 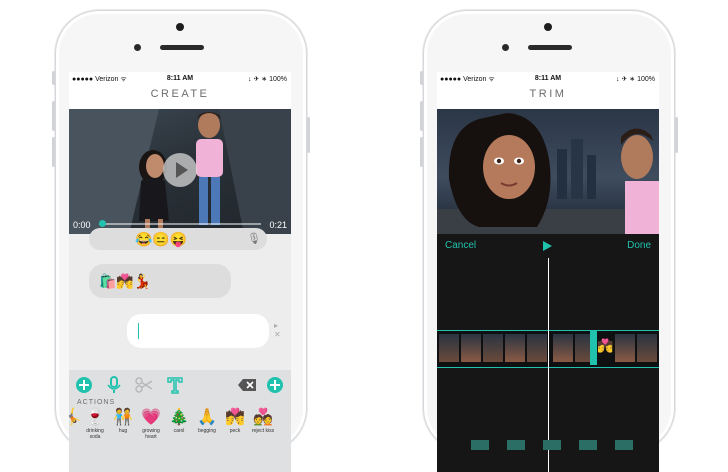 What do you see at coordinates (235, 431) in the screenshot?
I see `sticker-label: peck` at bounding box center [235, 431].